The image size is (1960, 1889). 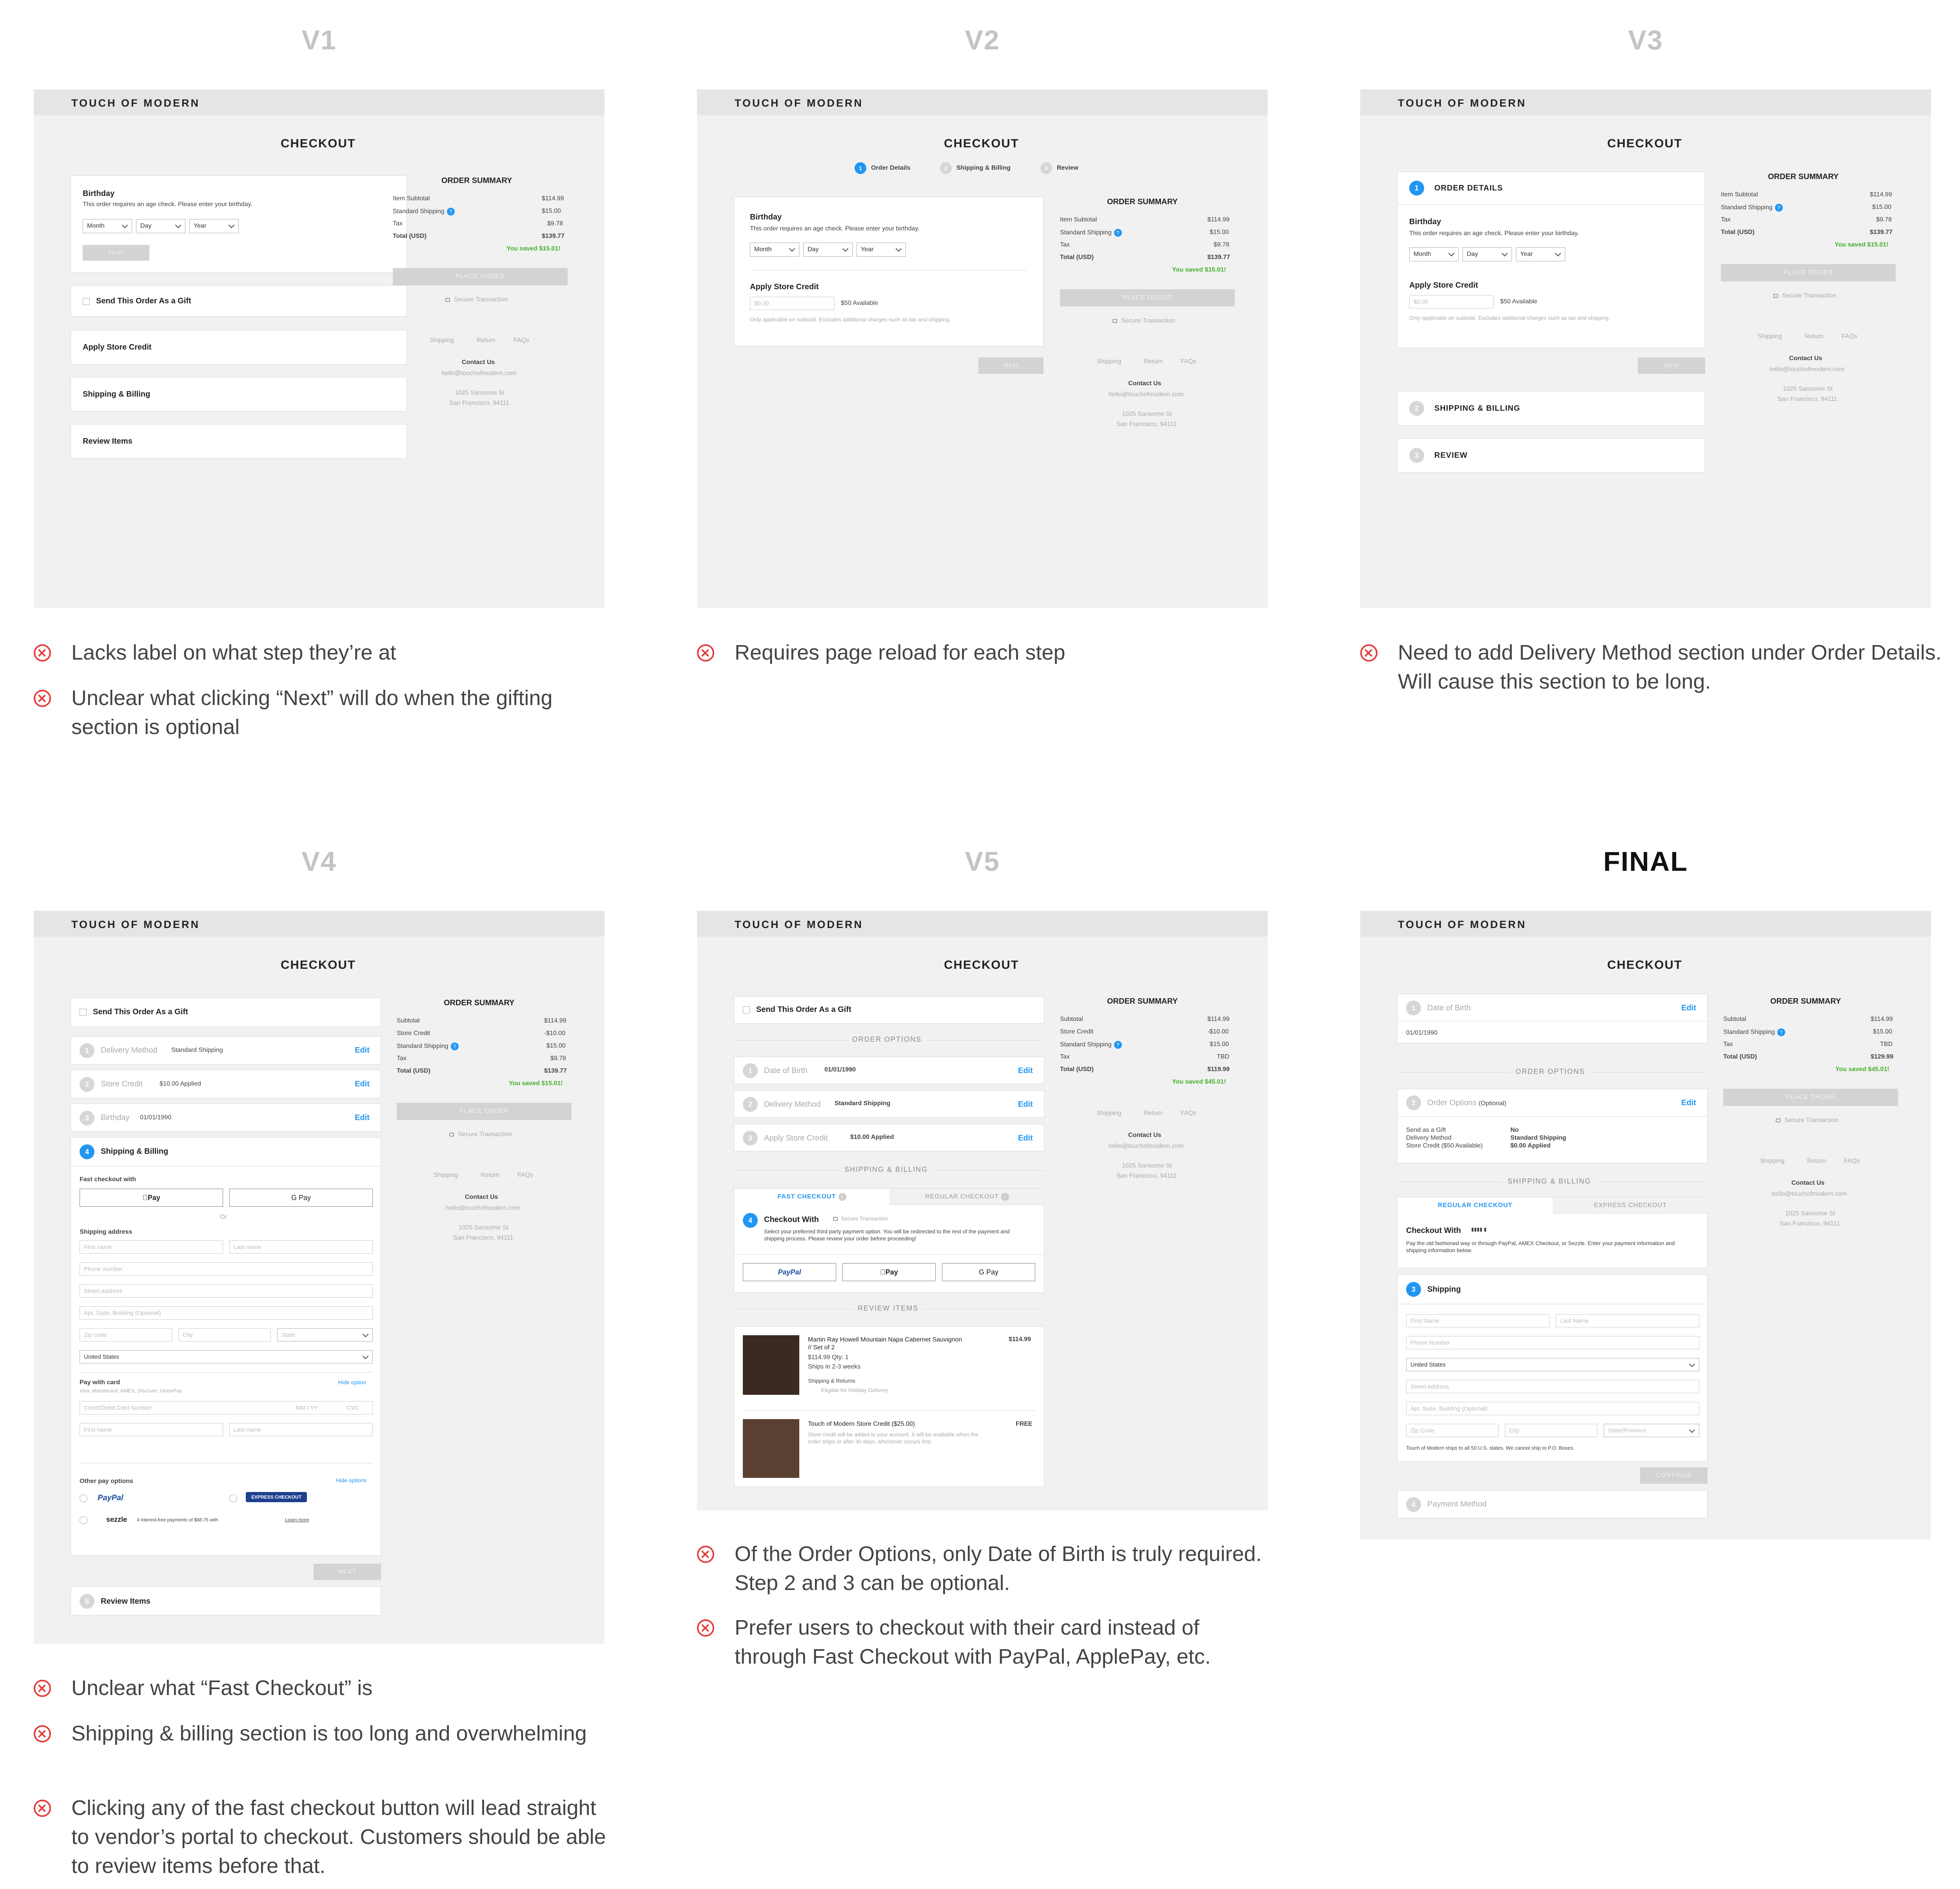 What do you see at coordinates (1627, 1320) in the screenshot?
I see `last-name-field: Last Name` at bounding box center [1627, 1320].